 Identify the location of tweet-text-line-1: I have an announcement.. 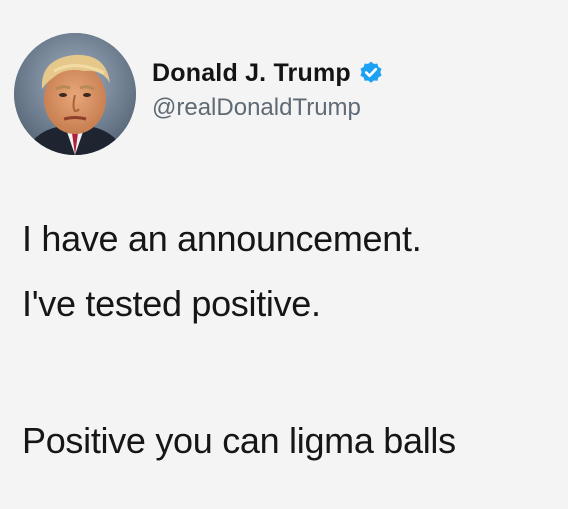
(222, 238).